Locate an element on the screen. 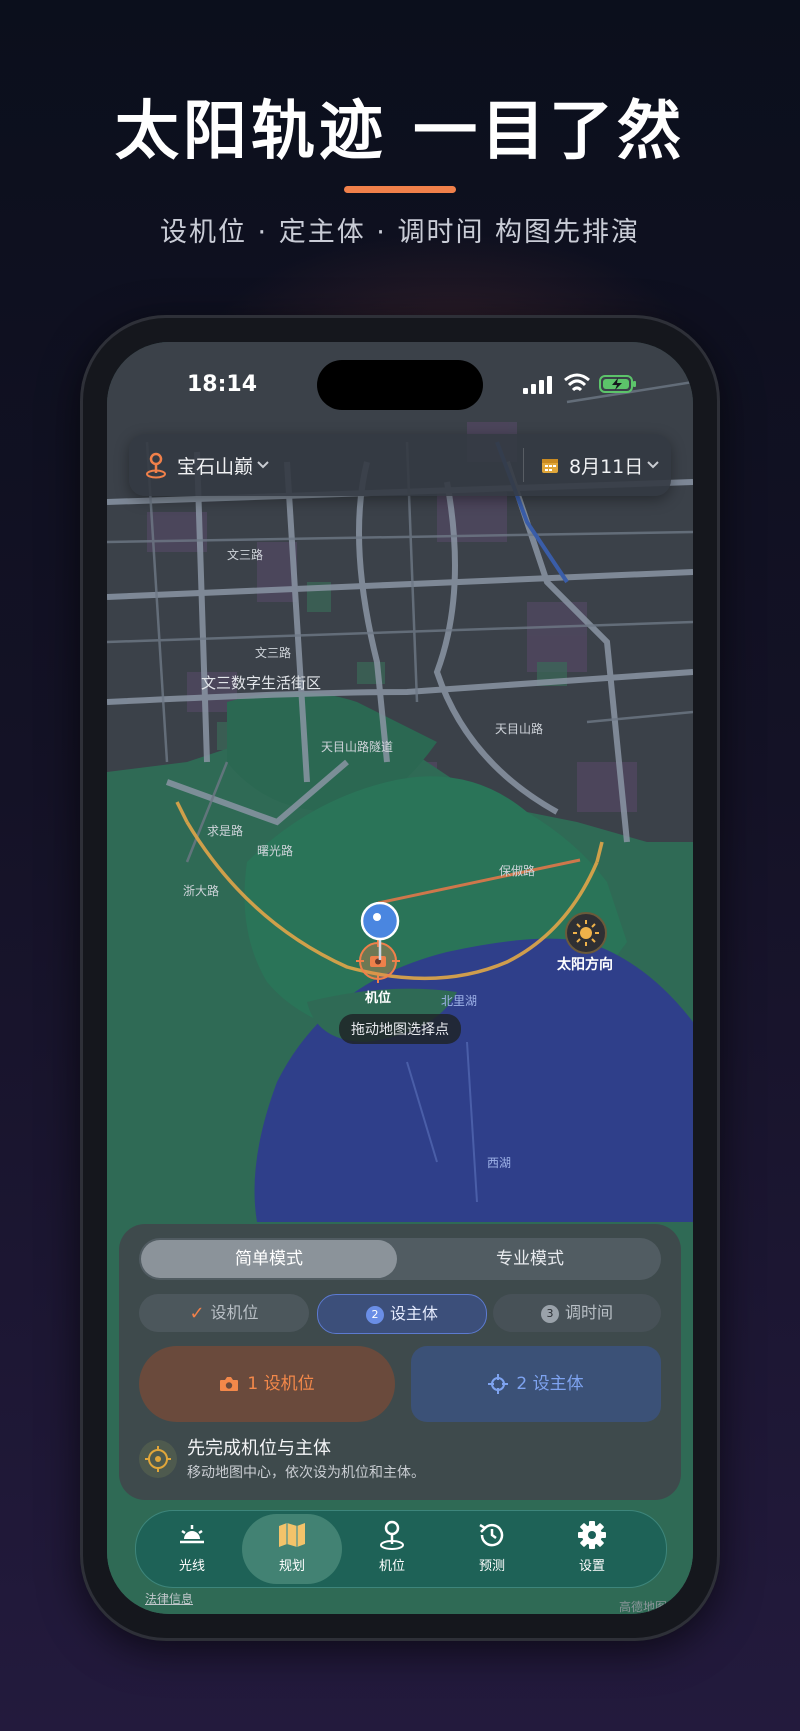 Image resolution: width=800 pixels, height=1731 pixels. set-camera-button: 1 设机位 is located at coordinates (267, 1384).